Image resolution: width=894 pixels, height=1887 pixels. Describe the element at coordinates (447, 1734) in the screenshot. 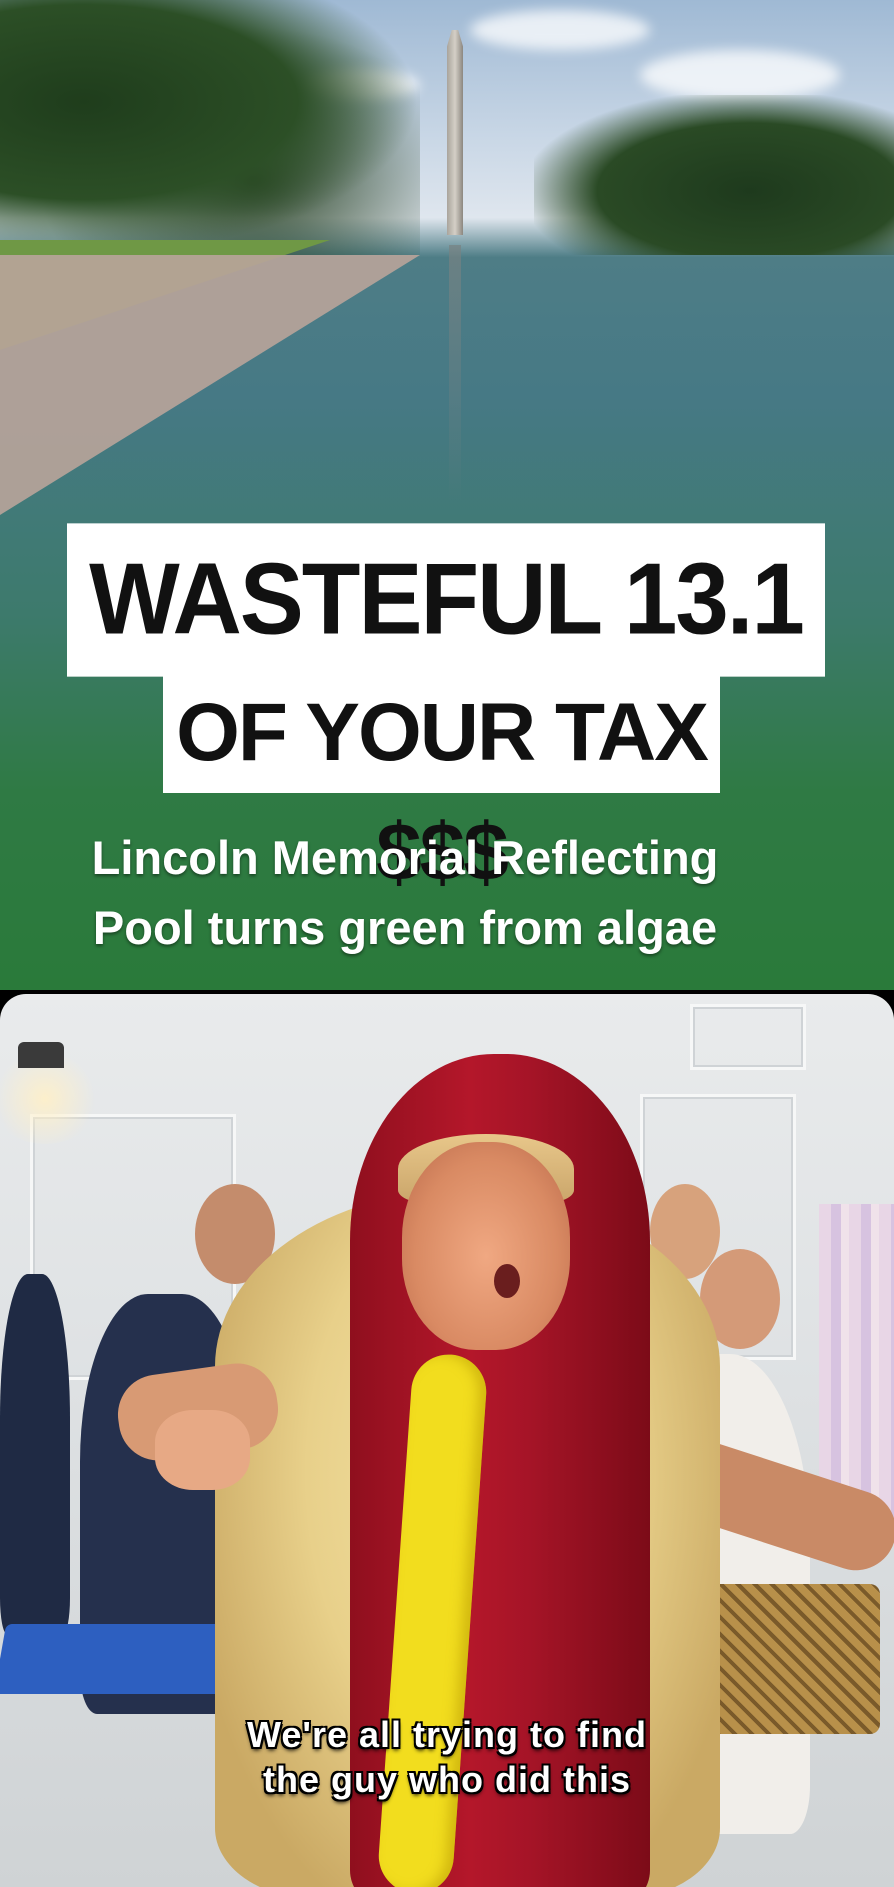

I see `caption-line-1: We're all trying to find` at that location.